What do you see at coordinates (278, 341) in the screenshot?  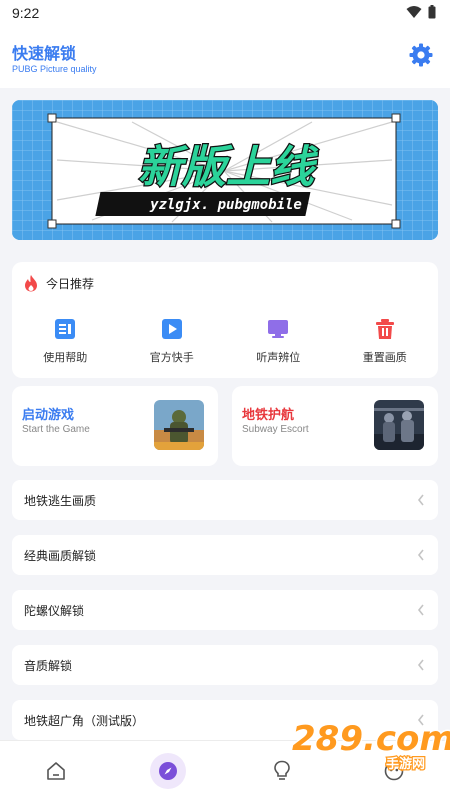 I see `sound-locate-button: 听声辨位` at bounding box center [278, 341].